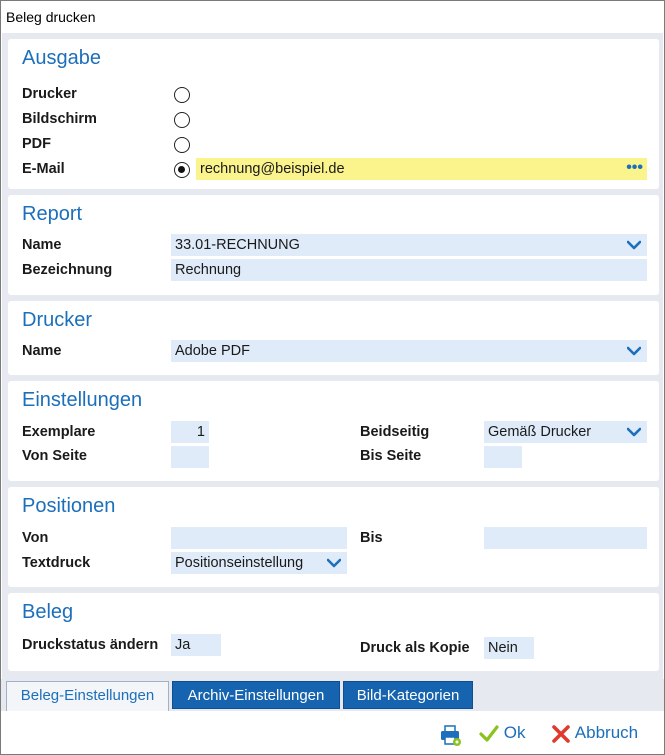 Image resolution: width=665 pixels, height=755 pixels. What do you see at coordinates (408, 695) in the screenshot?
I see `tab-bild-kategorien: Bild-Kategorien` at bounding box center [408, 695].